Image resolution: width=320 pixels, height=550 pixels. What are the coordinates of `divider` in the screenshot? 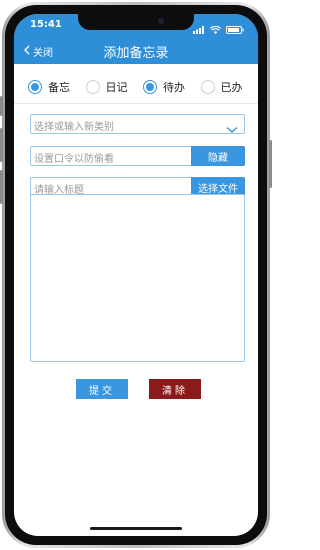 It's located at (136, 103).